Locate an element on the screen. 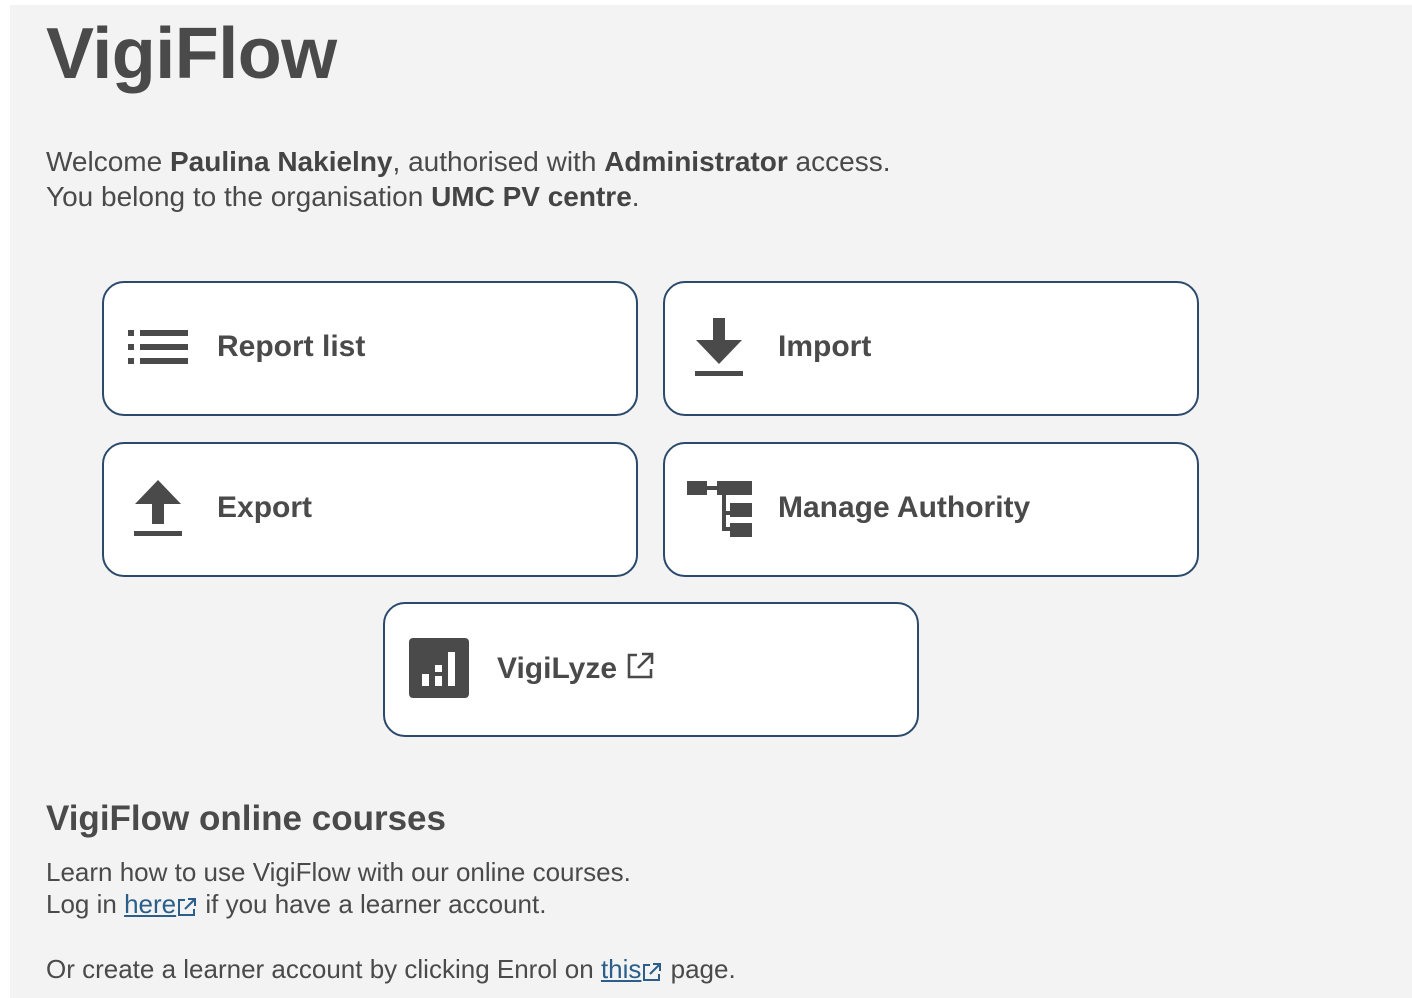  organisation-name: UMC PV centre is located at coordinates (531, 196).